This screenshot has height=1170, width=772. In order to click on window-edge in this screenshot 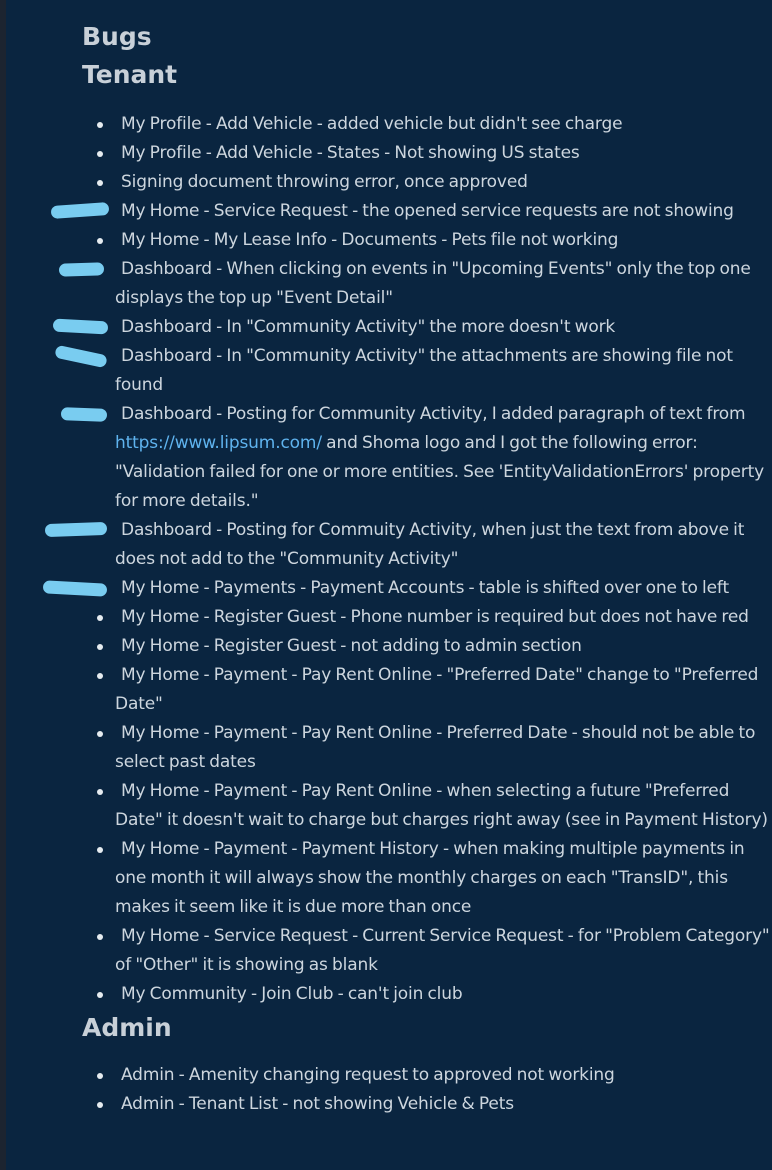, I will do `click(3, 585)`.